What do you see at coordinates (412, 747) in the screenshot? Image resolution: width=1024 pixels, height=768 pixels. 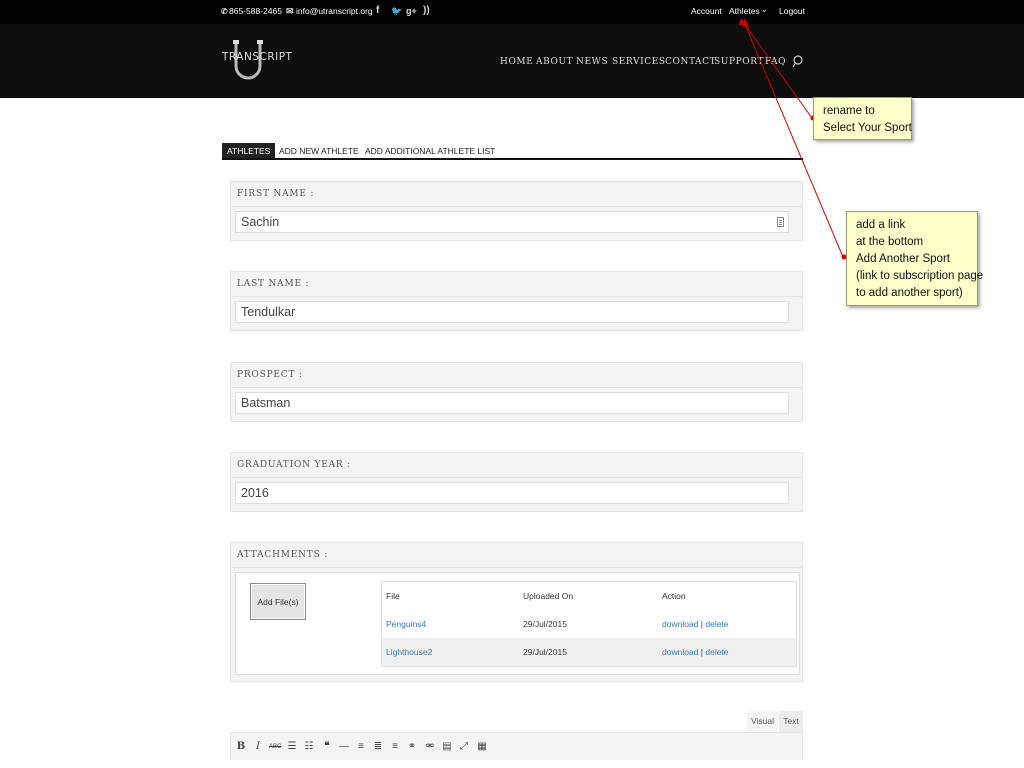 I see `link-icon: ⚭` at bounding box center [412, 747].